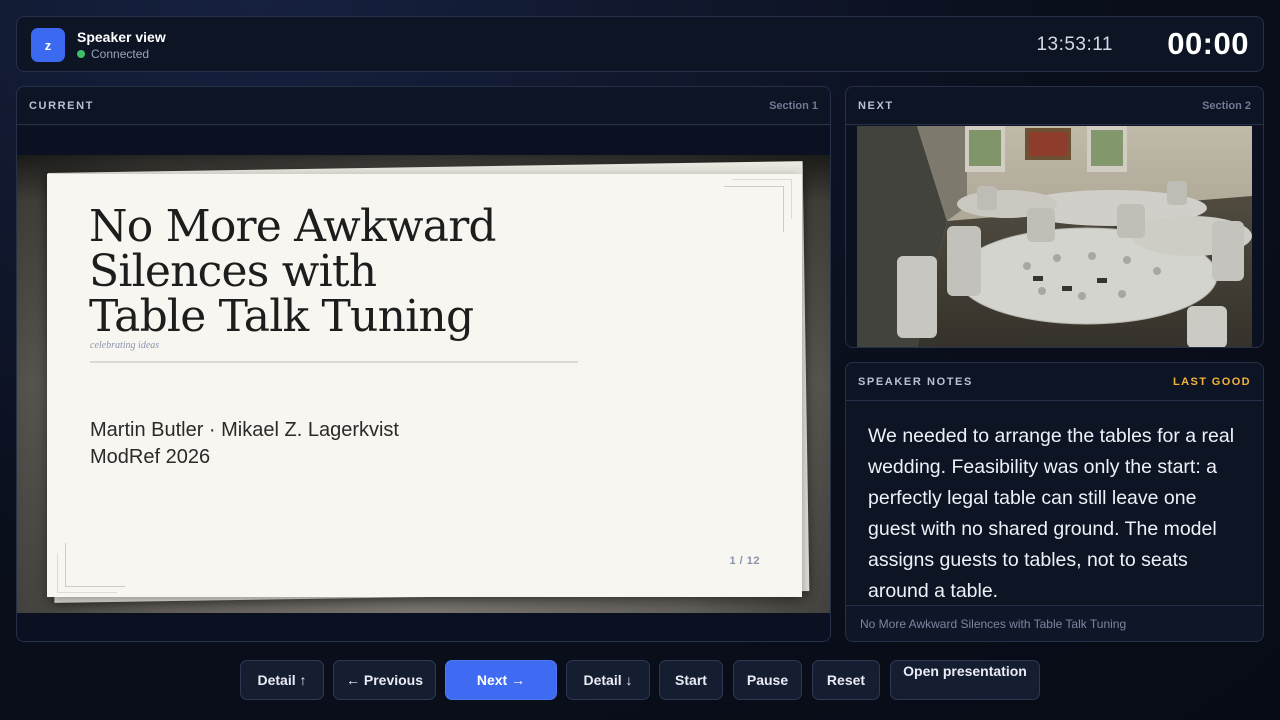 The width and height of the screenshot is (1280, 720). Describe the element at coordinates (1208, 43) in the screenshot. I see `elapsed-timer: 00:00` at that location.